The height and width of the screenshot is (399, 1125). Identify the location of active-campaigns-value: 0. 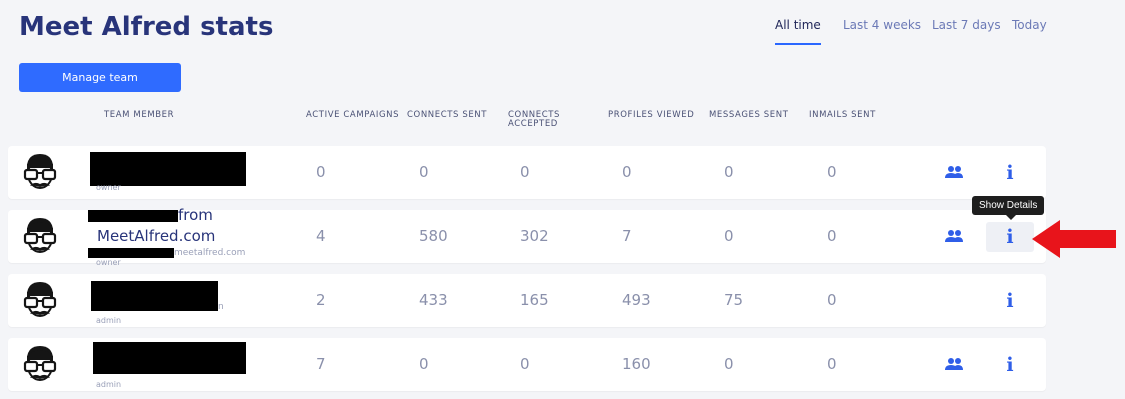
(321, 172).